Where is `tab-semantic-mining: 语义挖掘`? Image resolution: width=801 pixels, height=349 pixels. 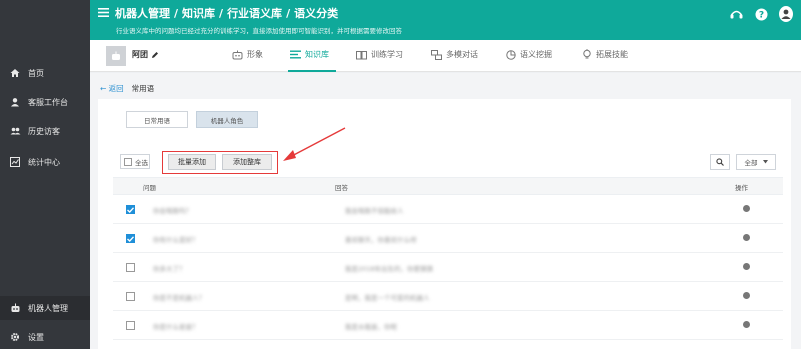
tab-semantic-mining: 语义挖掘 is located at coordinates (529, 54).